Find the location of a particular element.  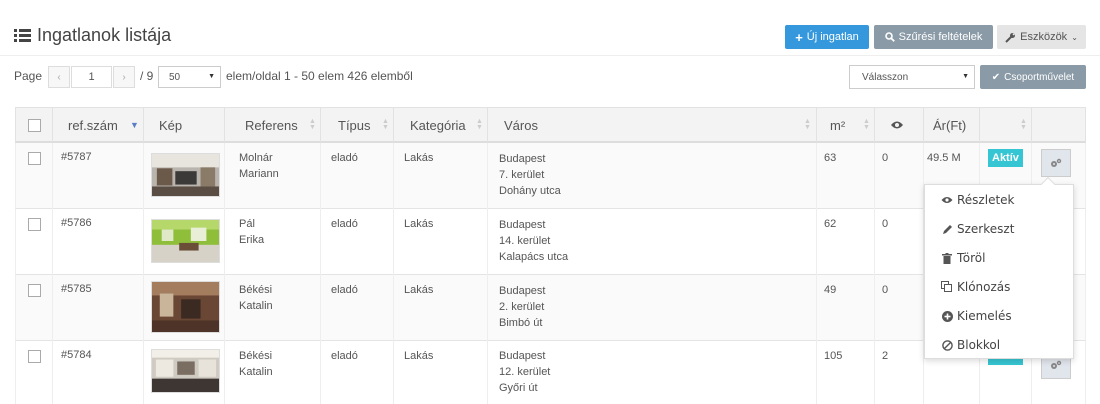

list-icon is located at coordinates (22, 35).